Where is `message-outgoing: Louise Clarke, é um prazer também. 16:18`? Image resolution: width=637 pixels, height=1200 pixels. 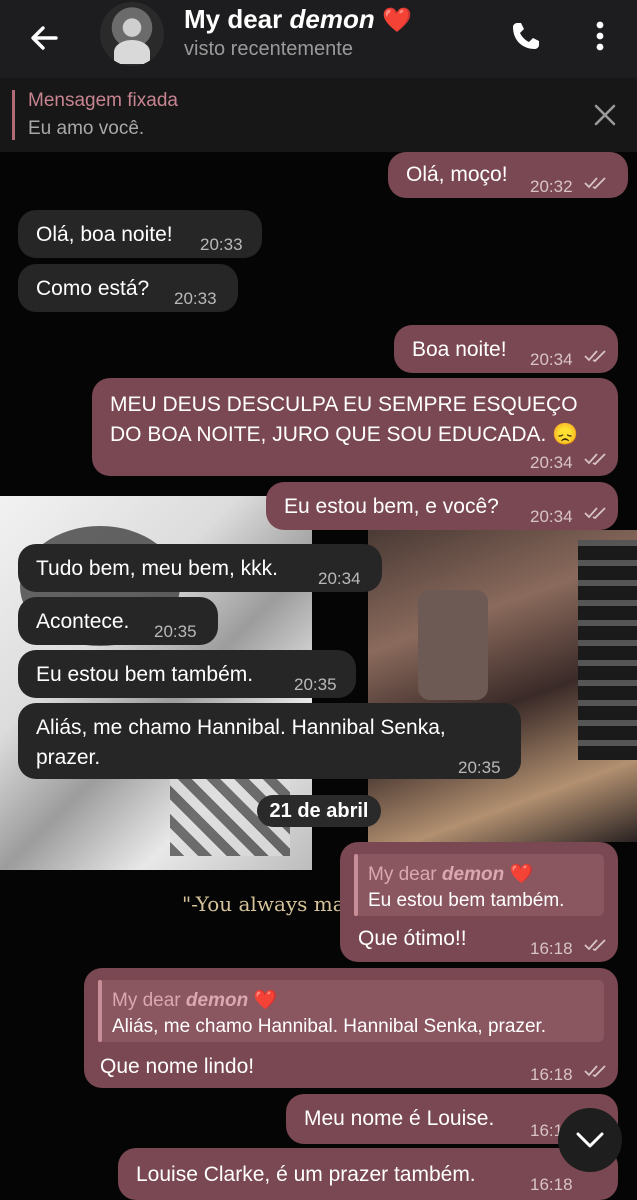 message-outgoing: Louise Clarke, é um prazer também. 16:18 is located at coordinates (368, 1174).